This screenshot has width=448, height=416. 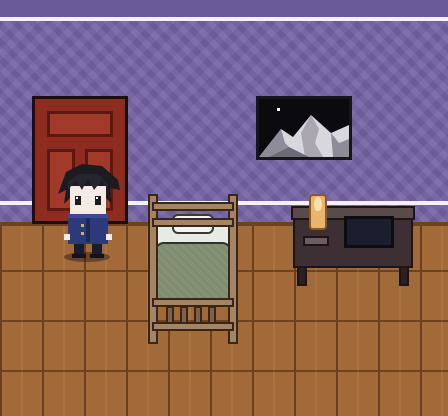 What do you see at coordinates (318, 212) in the screenshot?
I see `candle-icon` at bounding box center [318, 212].